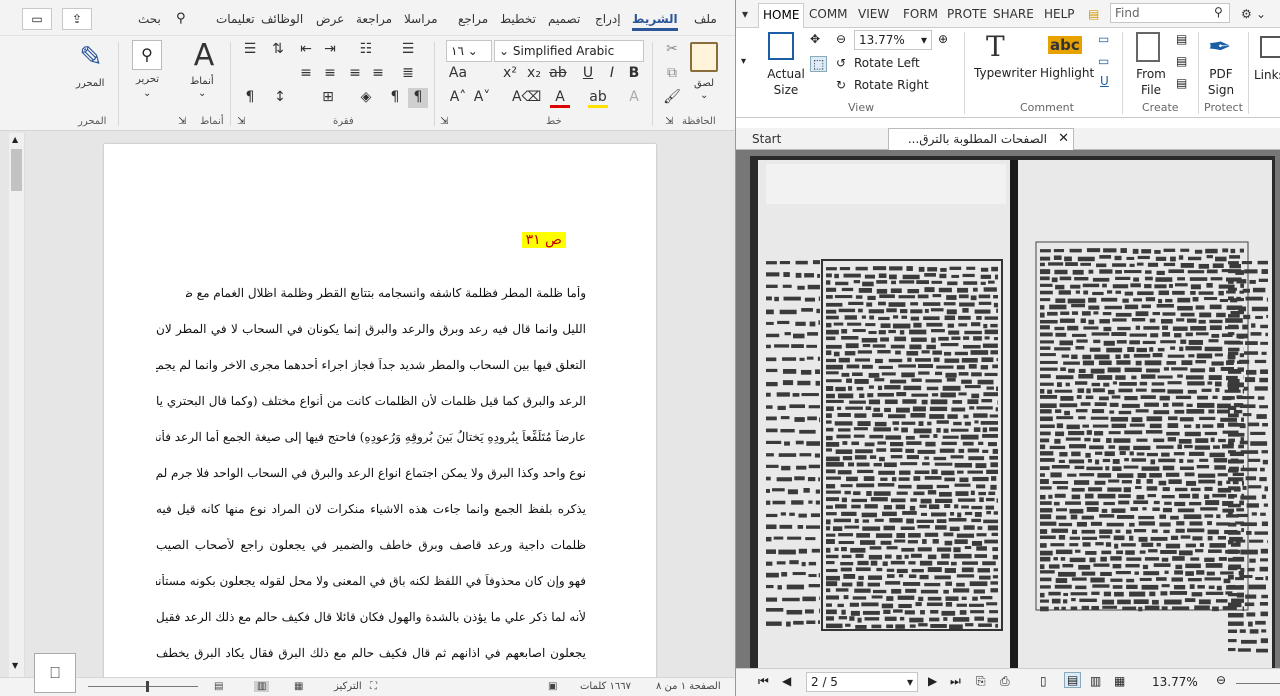 This screenshot has width=1280, height=696. Describe the element at coordinates (241, 121) in the screenshot. I see `paragraph-launcher-icon: ⇲` at that location.